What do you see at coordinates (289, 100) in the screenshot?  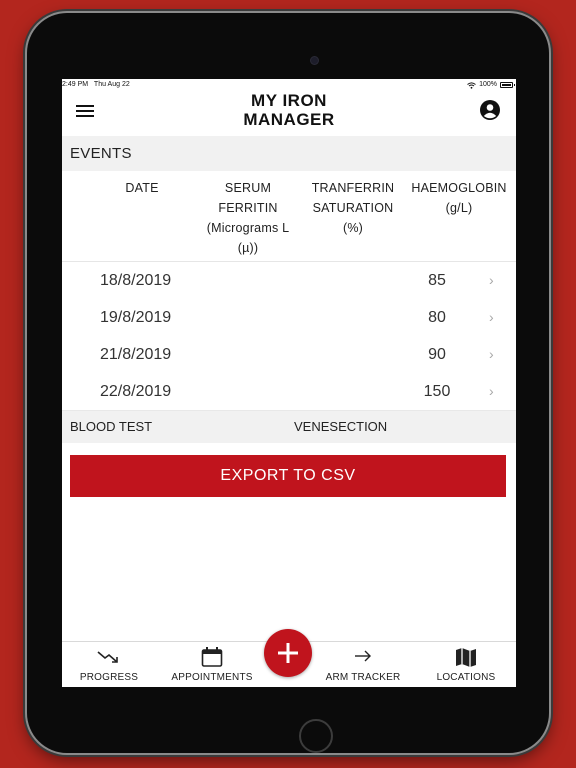 I see `page-title-line1: MY IRON` at bounding box center [289, 100].